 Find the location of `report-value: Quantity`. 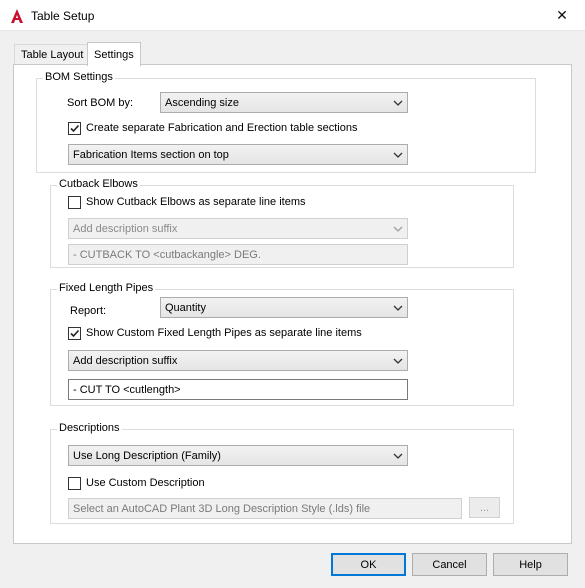

report-value: Quantity is located at coordinates (185, 307).